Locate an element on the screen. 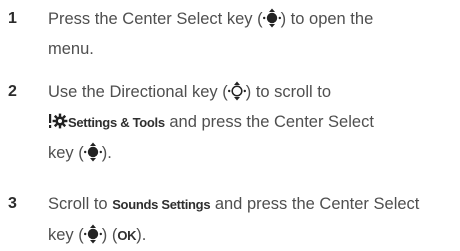 The height and width of the screenshot is (251, 460). menu-item-label: Sounds Settings is located at coordinates (161, 204).